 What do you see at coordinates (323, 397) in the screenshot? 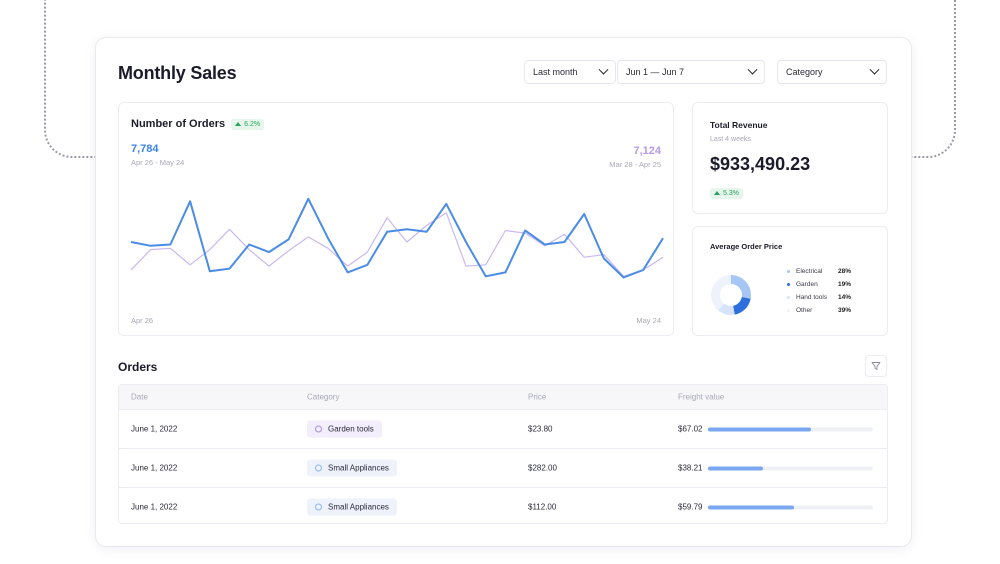
I see `column-header-category: Category` at bounding box center [323, 397].